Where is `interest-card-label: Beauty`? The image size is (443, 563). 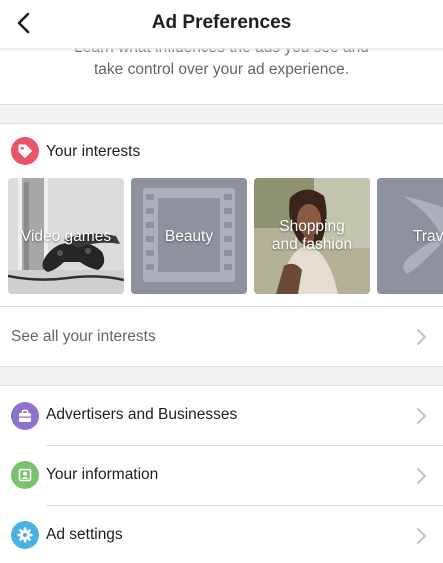 interest-card-label: Beauty is located at coordinates (189, 236).